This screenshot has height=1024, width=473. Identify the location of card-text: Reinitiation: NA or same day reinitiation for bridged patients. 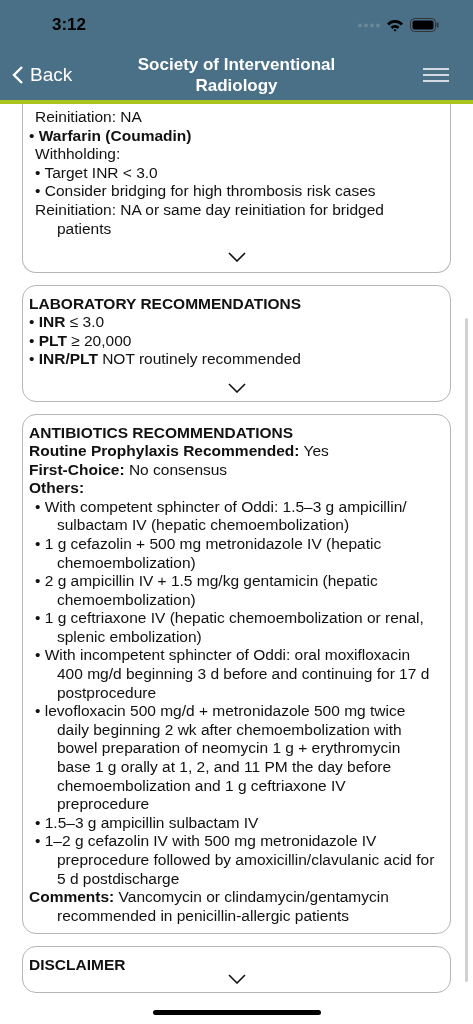
(209, 219).